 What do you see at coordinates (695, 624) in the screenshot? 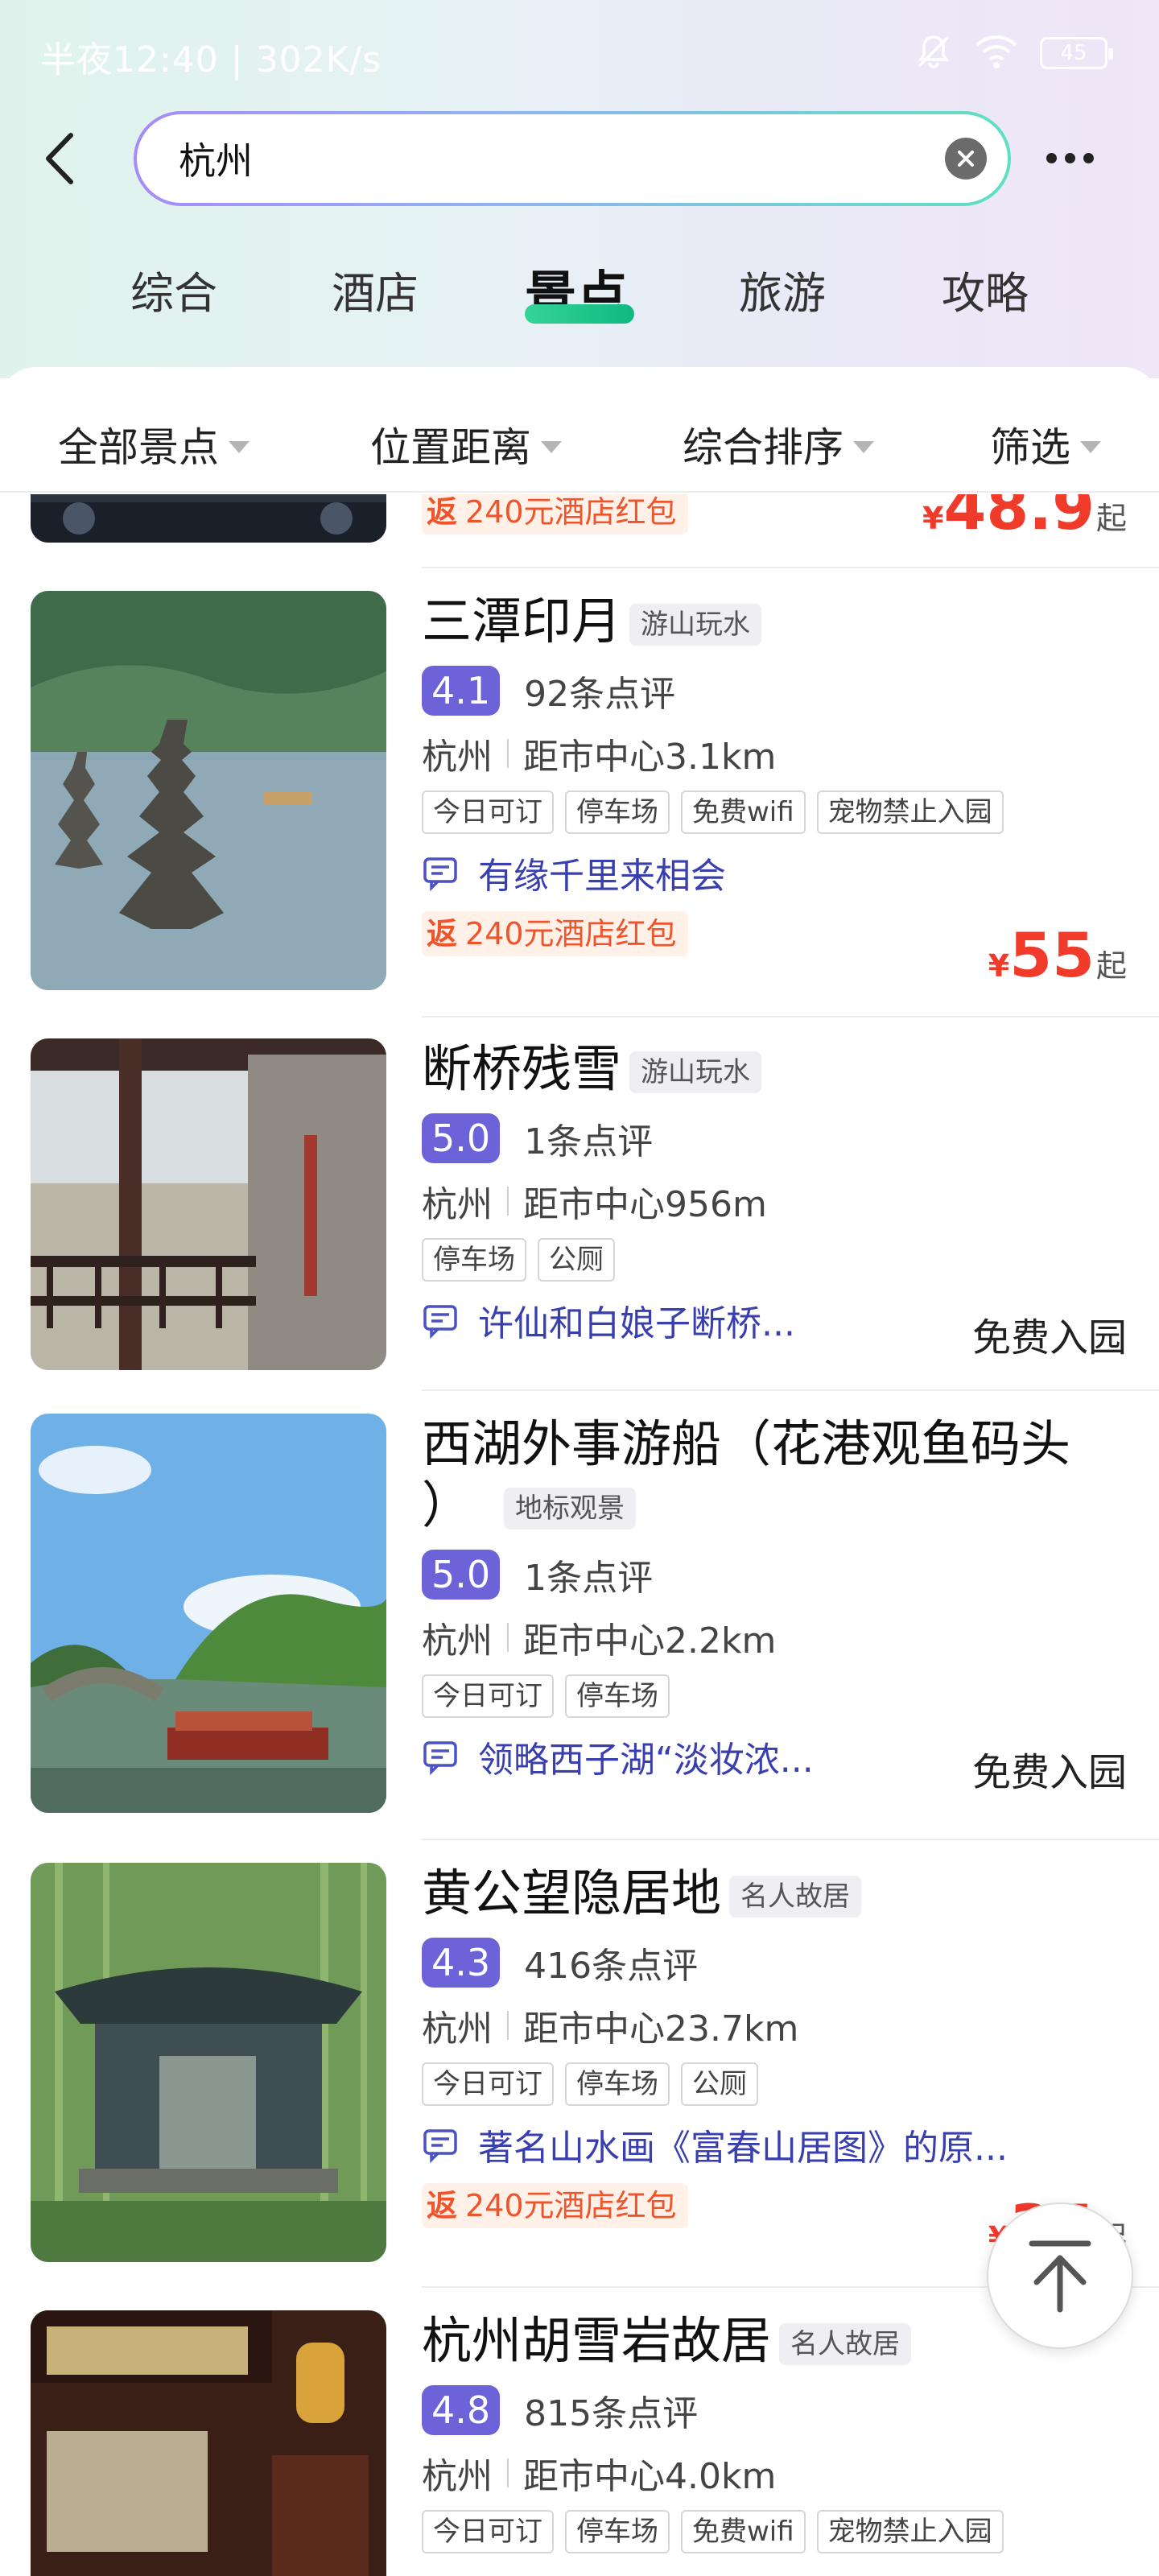
I see `category-tag: 游山玩水` at bounding box center [695, 624].